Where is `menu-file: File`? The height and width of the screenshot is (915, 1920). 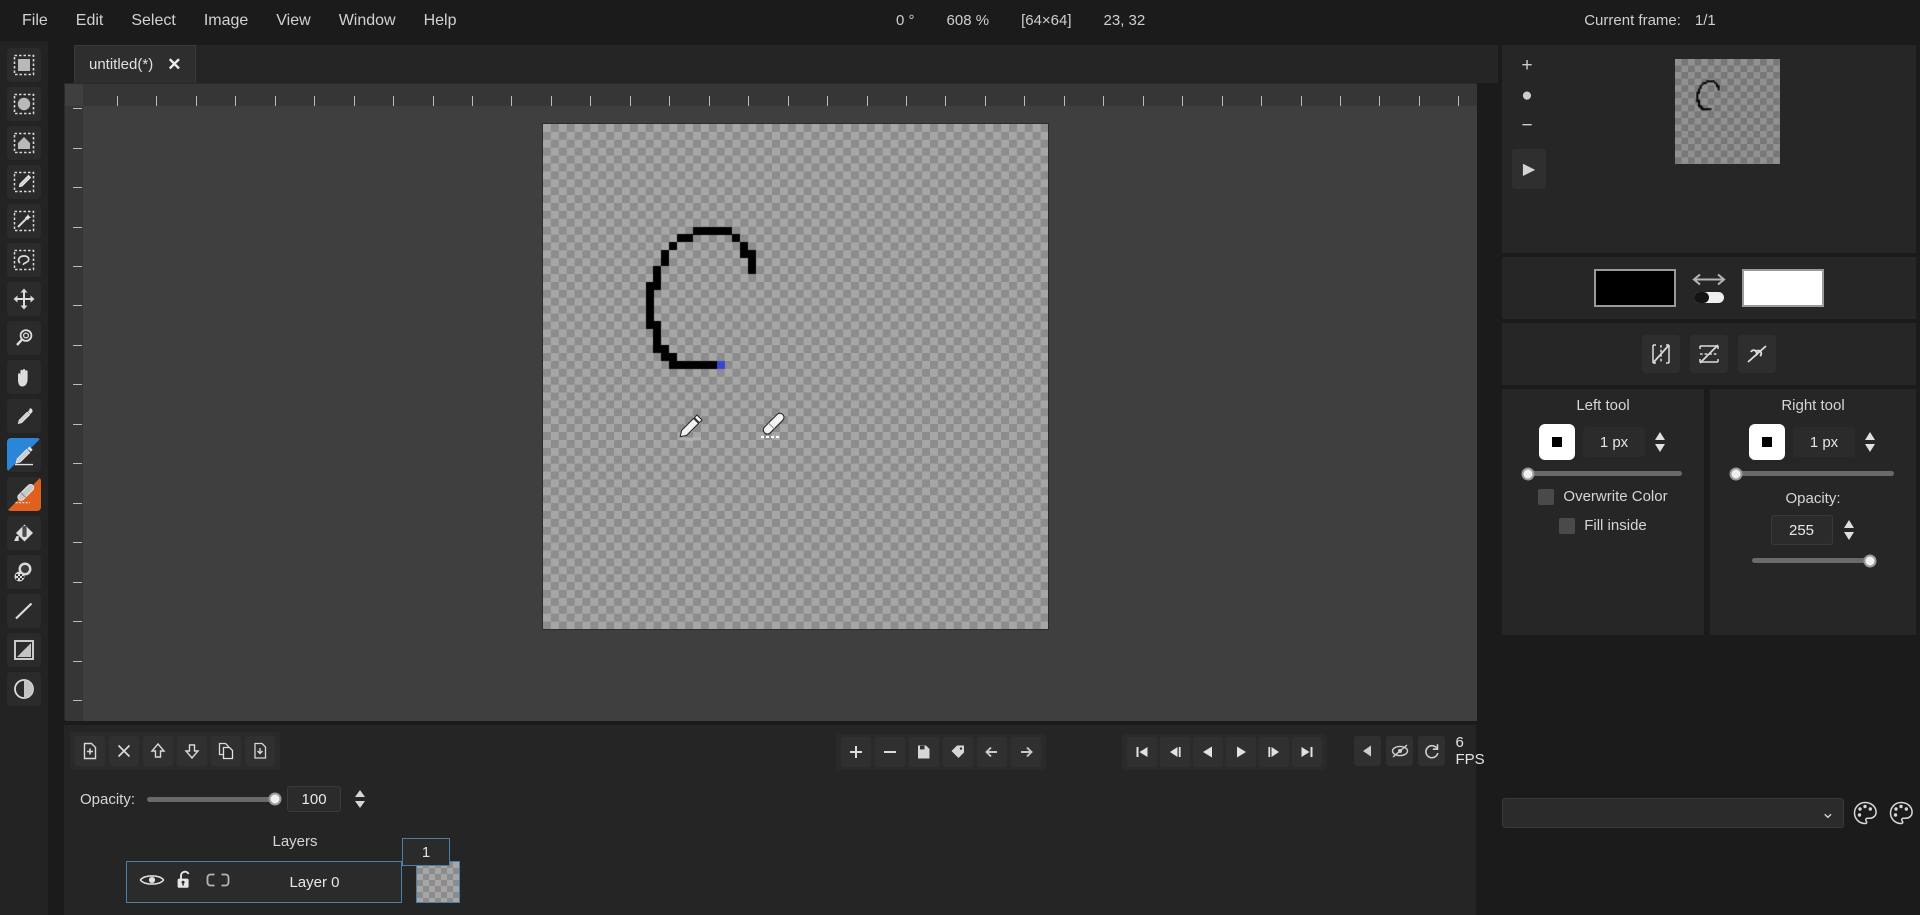
menu-file: File is located at coordinates (35, 21).